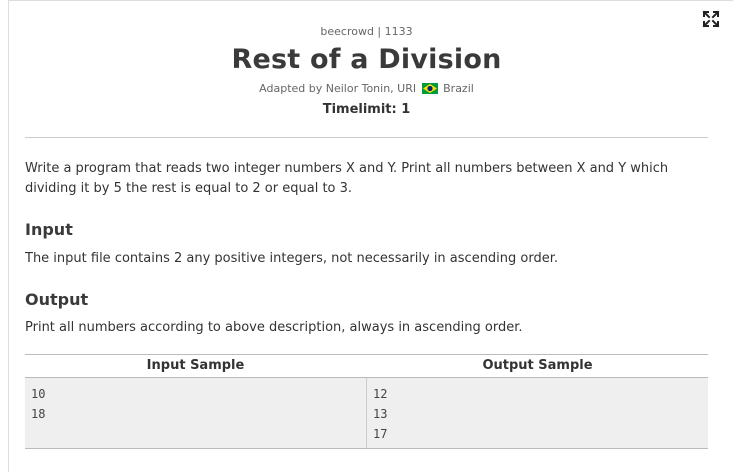 This screenshot has height=472, width=733. I want to click on output-sample-line: 17, so click(380, 434).